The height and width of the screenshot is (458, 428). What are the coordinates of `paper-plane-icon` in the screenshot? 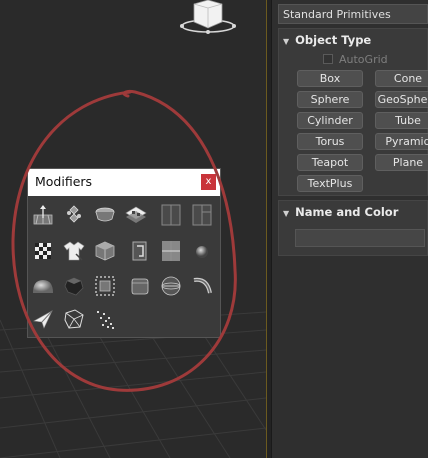 It's located at (43, 319).